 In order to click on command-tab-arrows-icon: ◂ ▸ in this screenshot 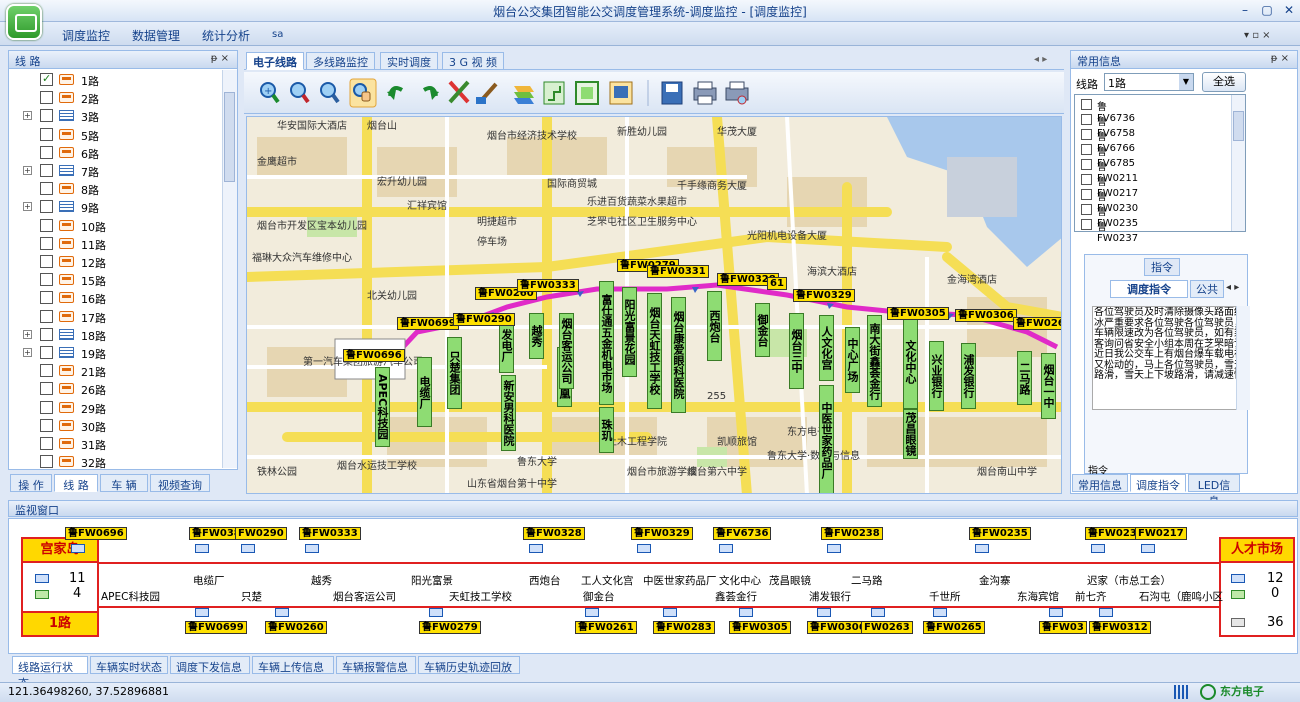, I will do `click(1232, 287)`.